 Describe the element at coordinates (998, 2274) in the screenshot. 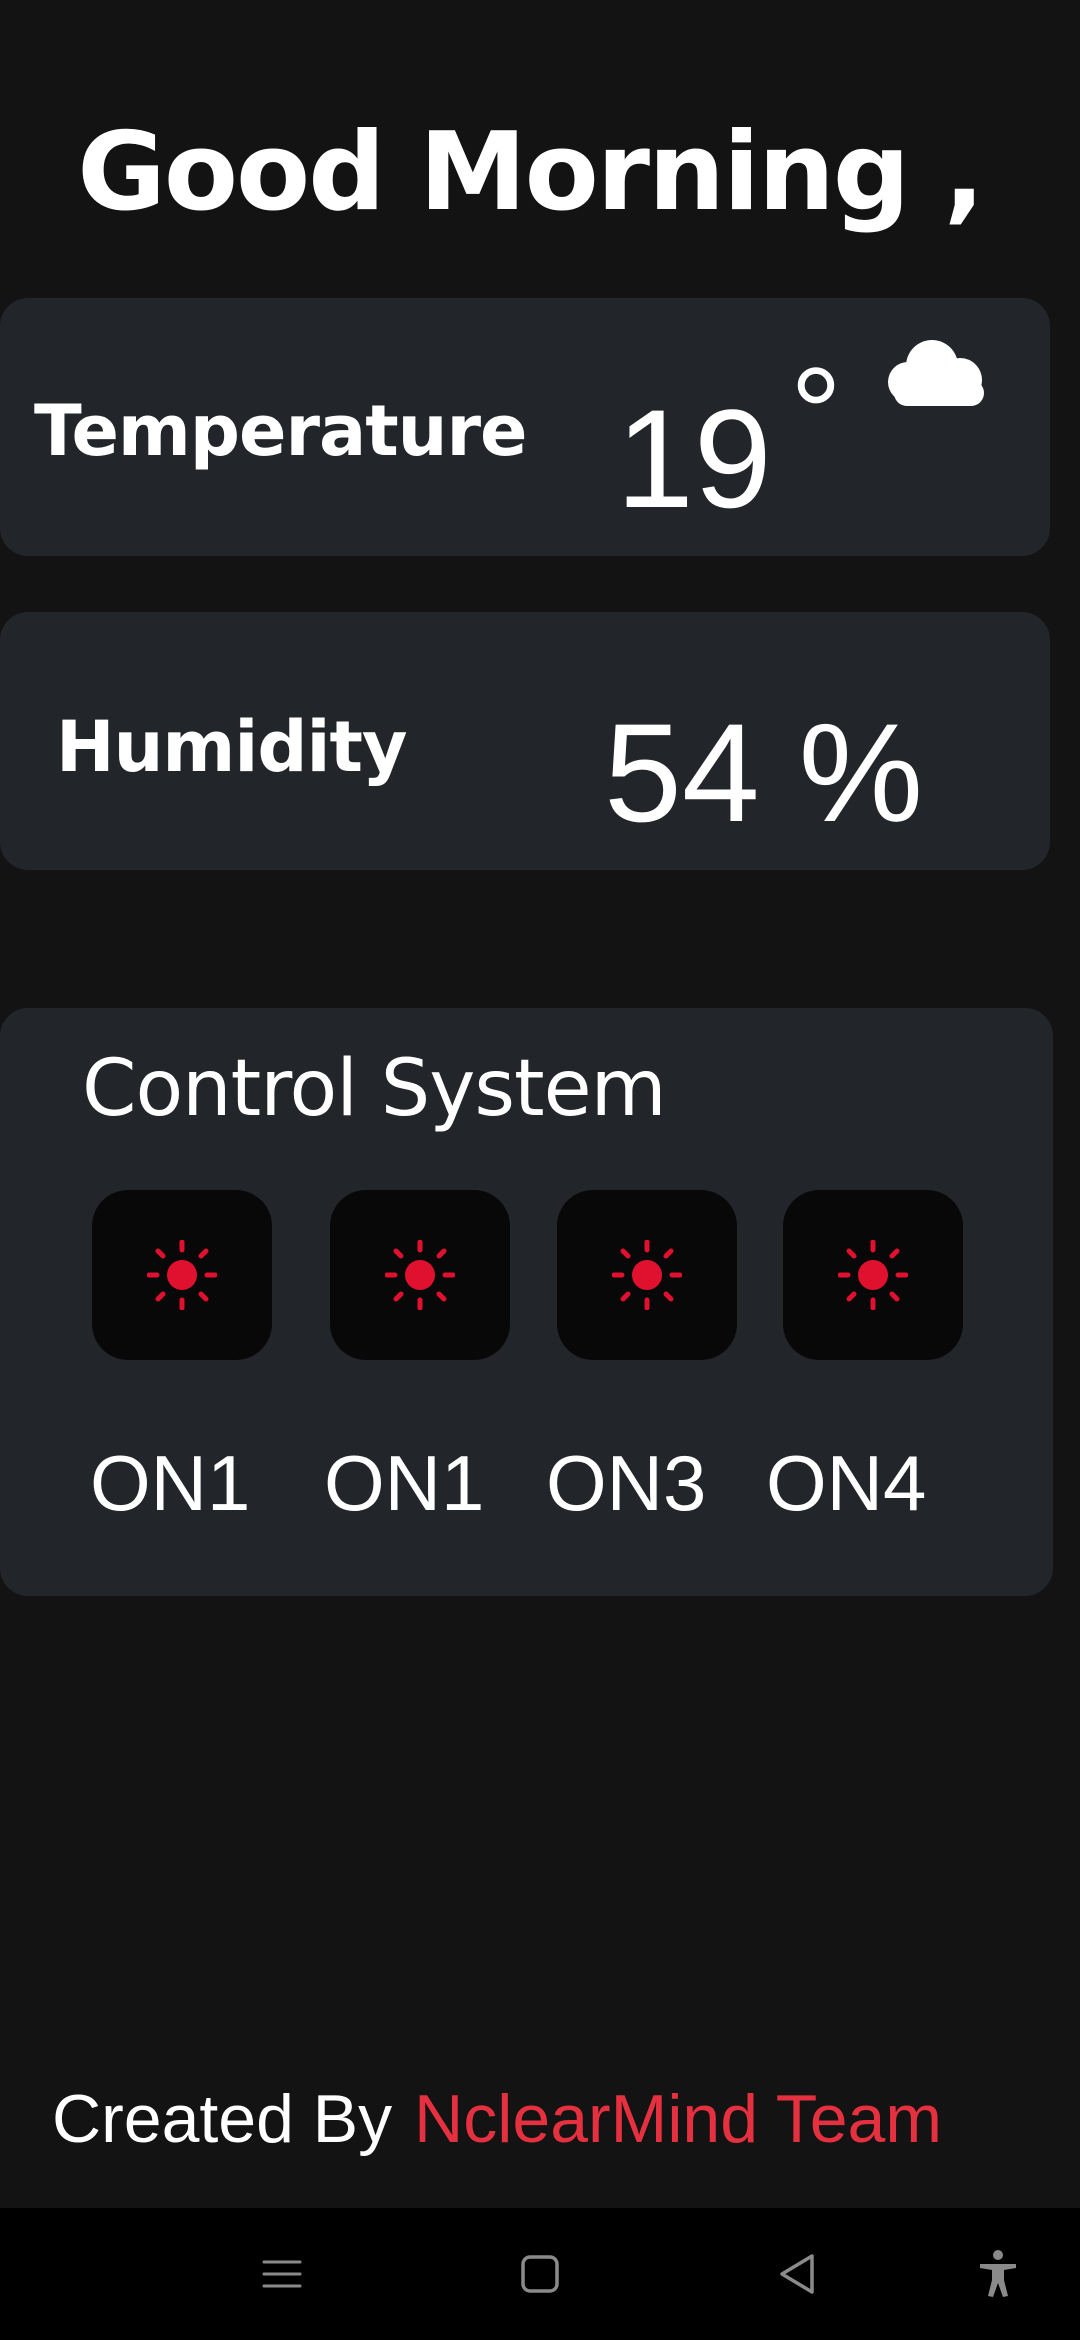

I see `accessibility-icon` at that location.